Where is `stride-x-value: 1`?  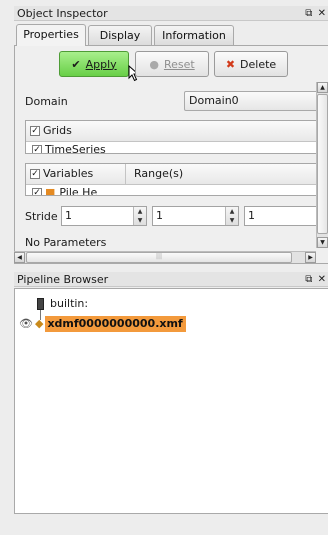
stride-x-value: 1 is located at coordinates (68, 215).